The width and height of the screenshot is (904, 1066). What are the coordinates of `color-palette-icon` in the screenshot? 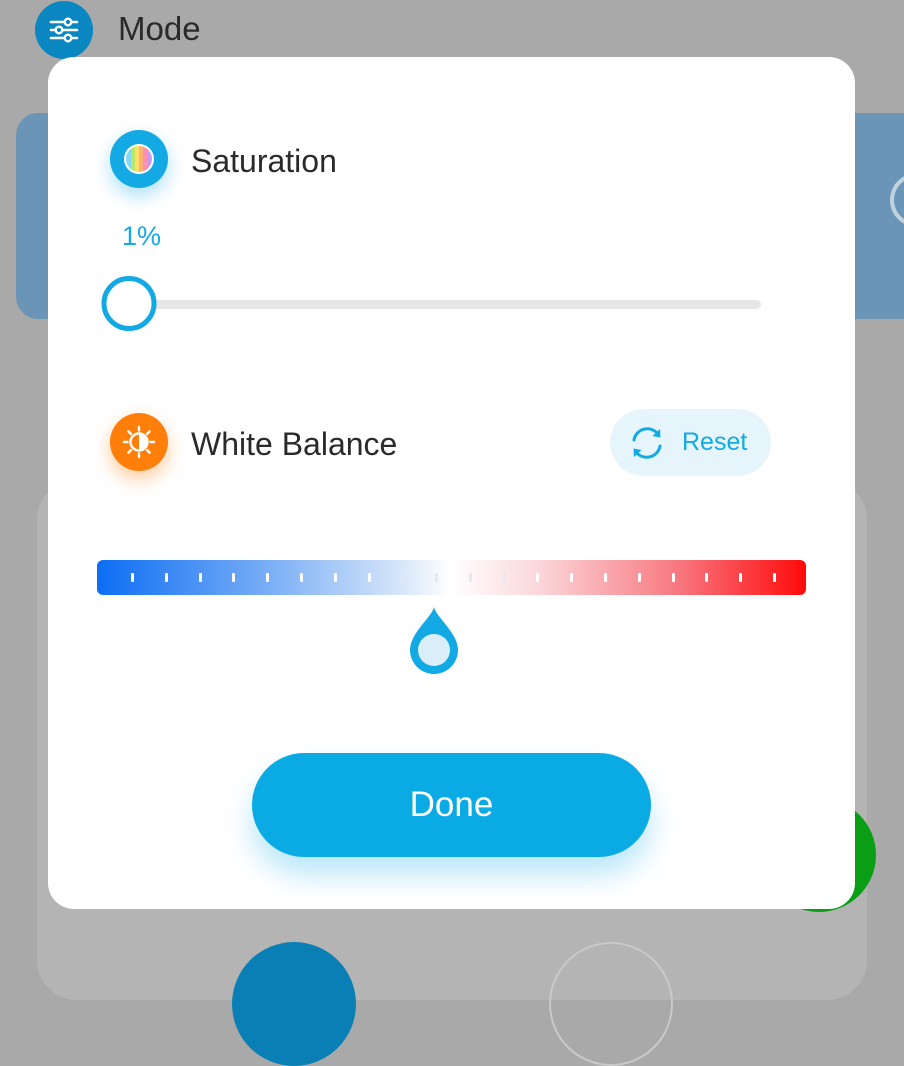 It's located at (139, 159).